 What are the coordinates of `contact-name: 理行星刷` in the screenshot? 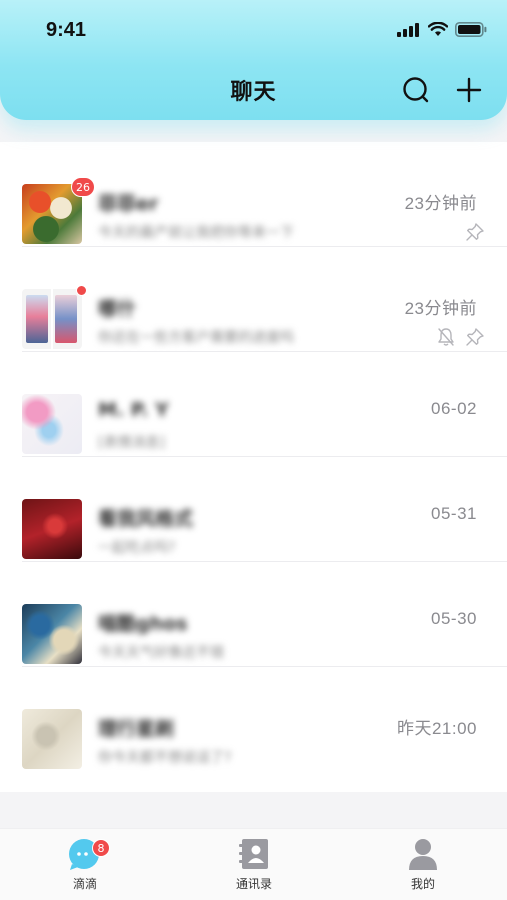 It's located at (136, 729).